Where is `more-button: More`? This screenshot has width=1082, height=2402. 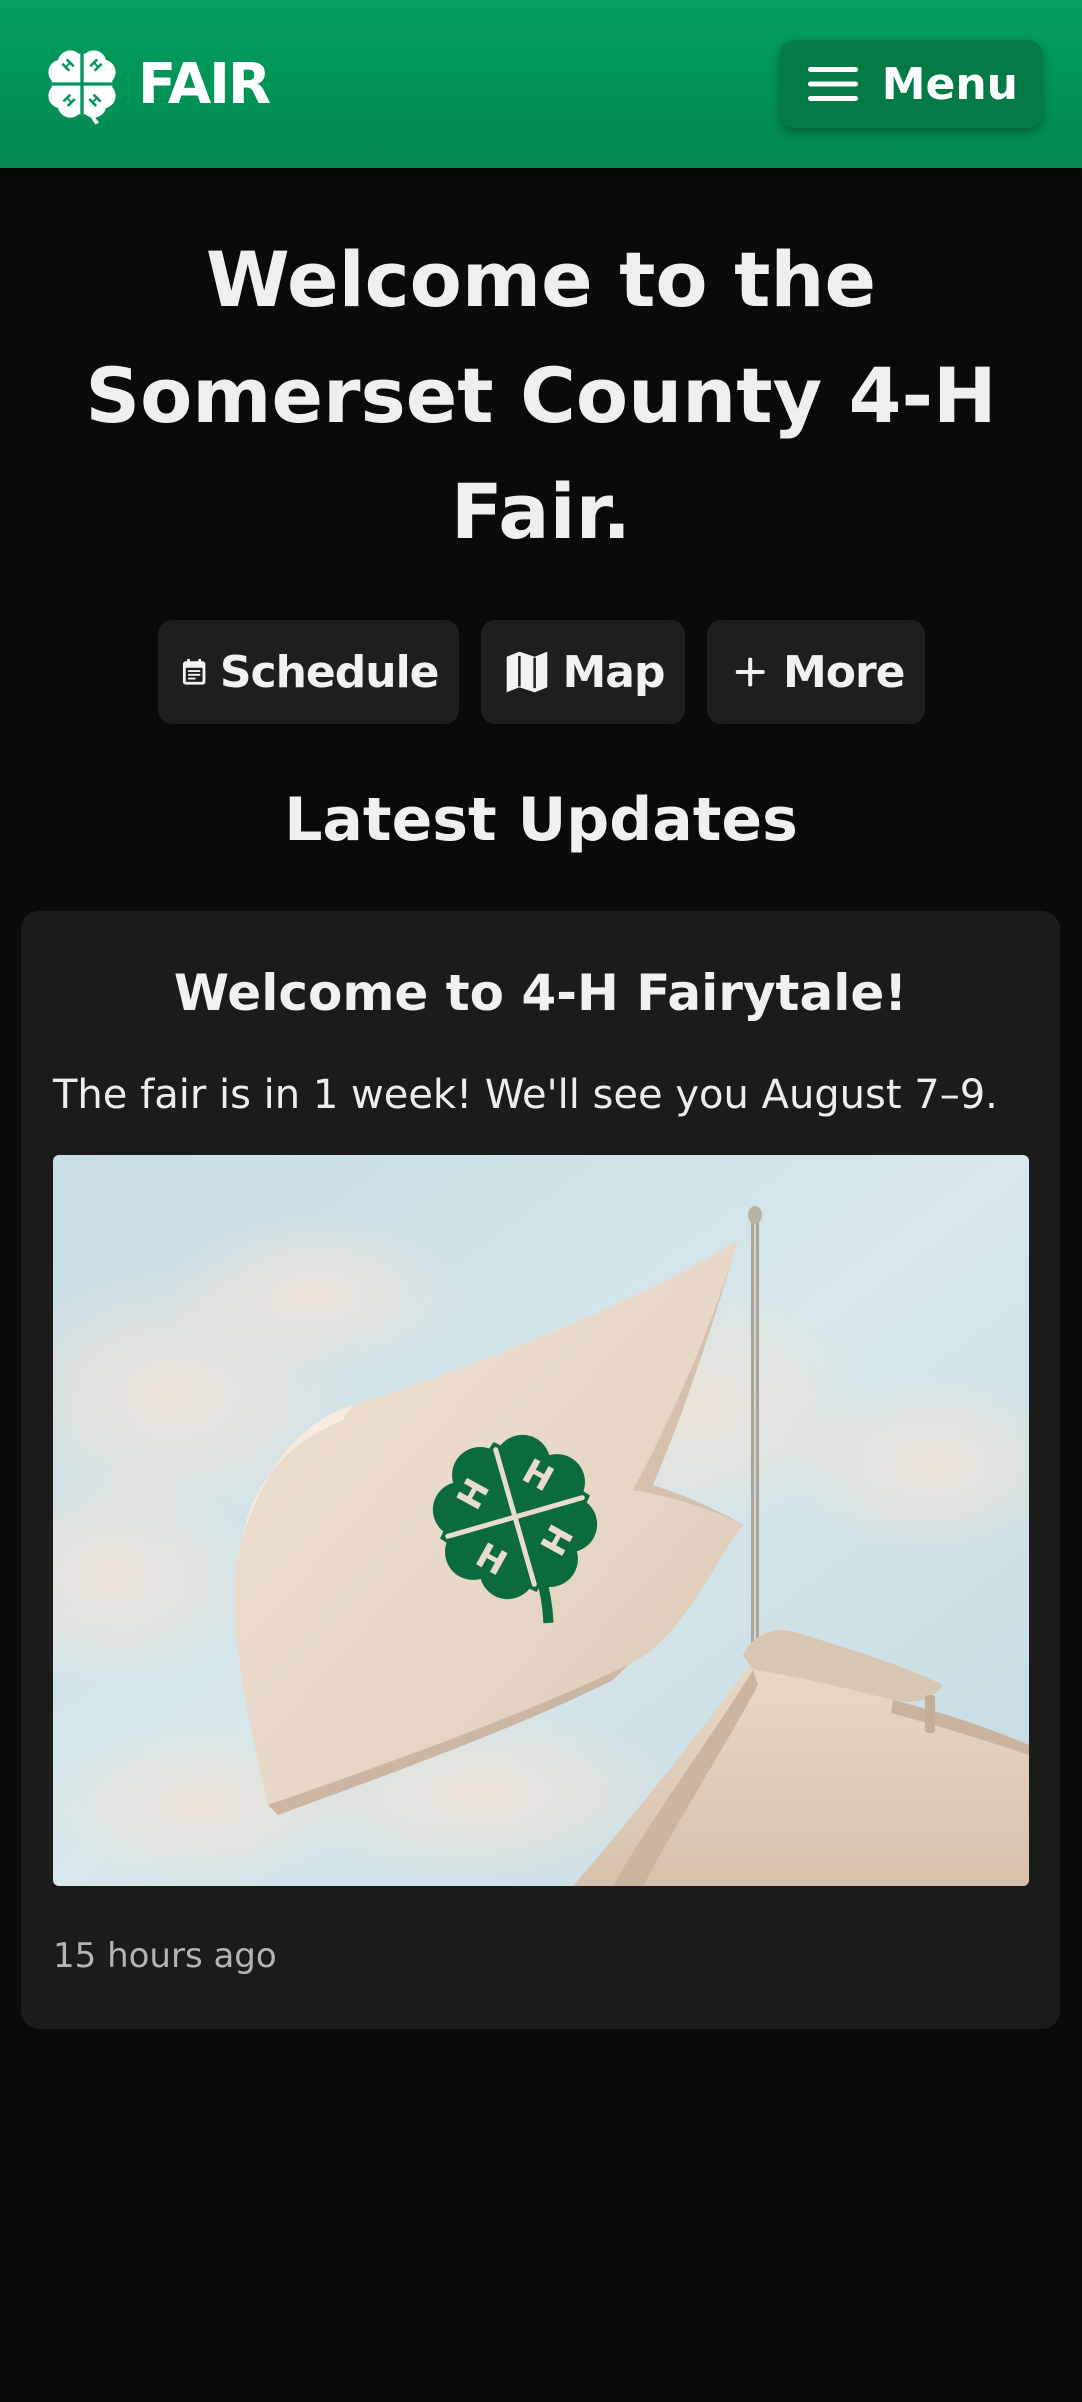
more-button: More is located at coordinates (815, 672).